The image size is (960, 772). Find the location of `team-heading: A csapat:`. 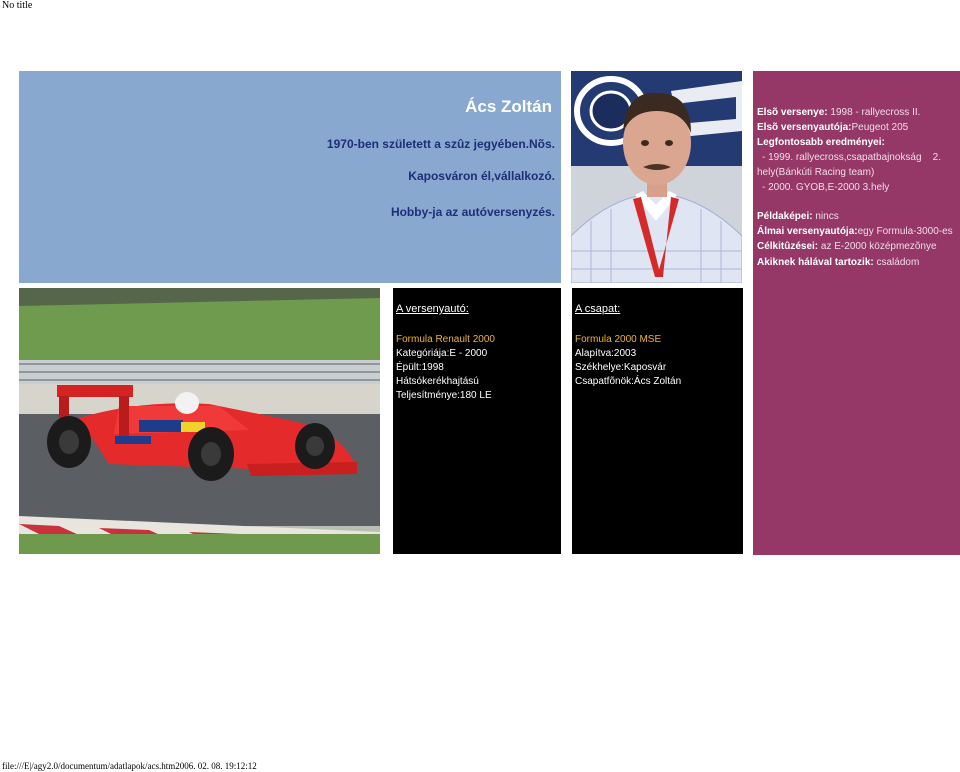

team-heading: A csapat: is located at coordinates (598, 309).